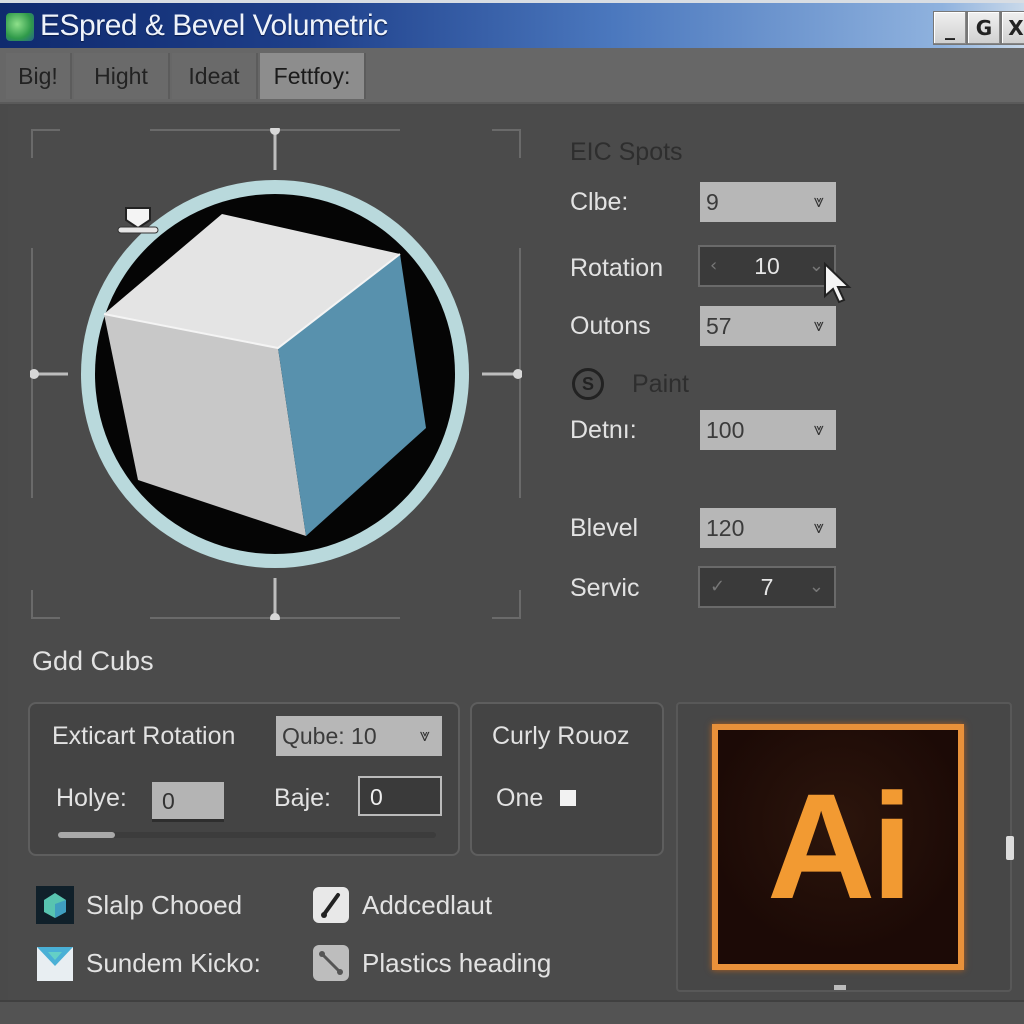 The image size is (1024, 1024). Describe the element at coordinates (713, 266) in the screenshot. I see `chevron-left-icon: ‹` at that location.